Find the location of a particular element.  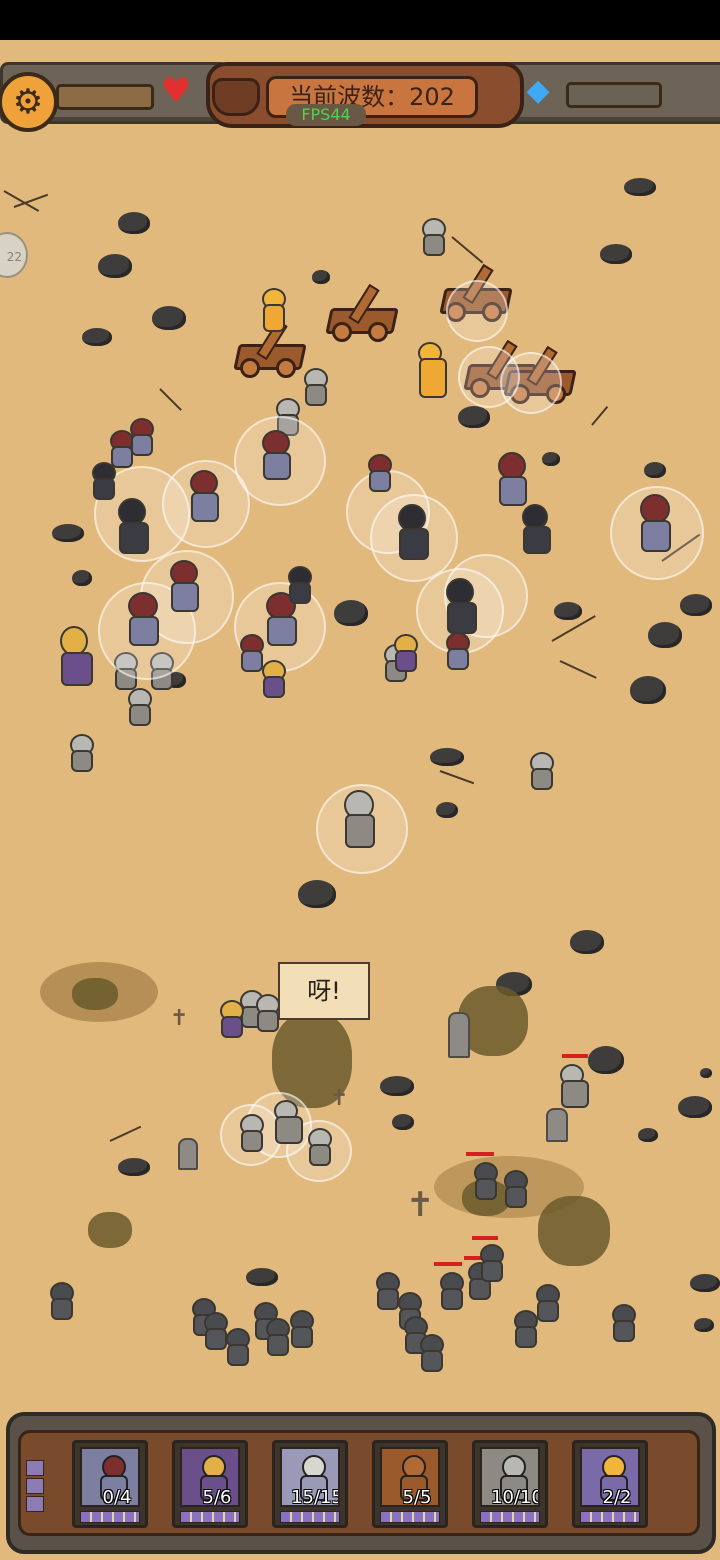

fps-counter: FPS44 is located at coordinates (326, 115).